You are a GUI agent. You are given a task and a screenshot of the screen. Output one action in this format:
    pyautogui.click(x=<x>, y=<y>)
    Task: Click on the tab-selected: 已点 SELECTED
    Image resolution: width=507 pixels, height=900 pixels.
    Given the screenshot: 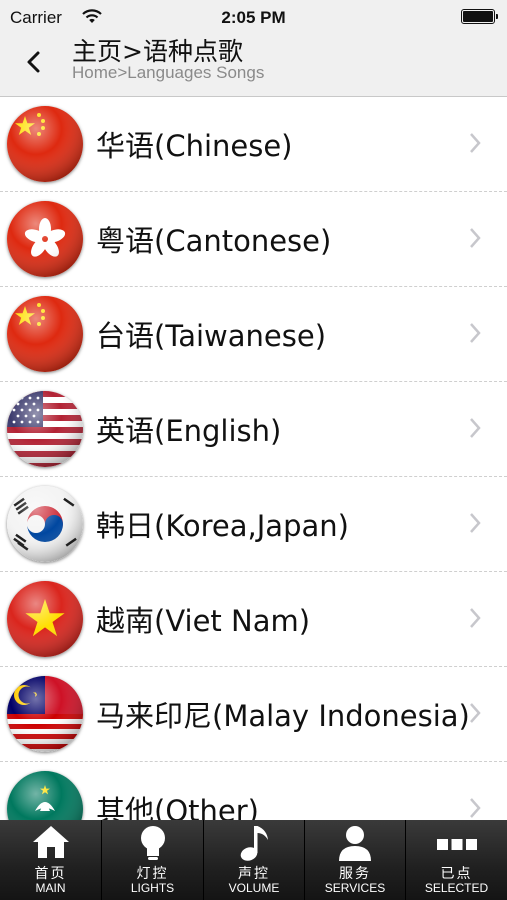 What is the action you would take?
    pyautogui.click(x=456, y=860)
    